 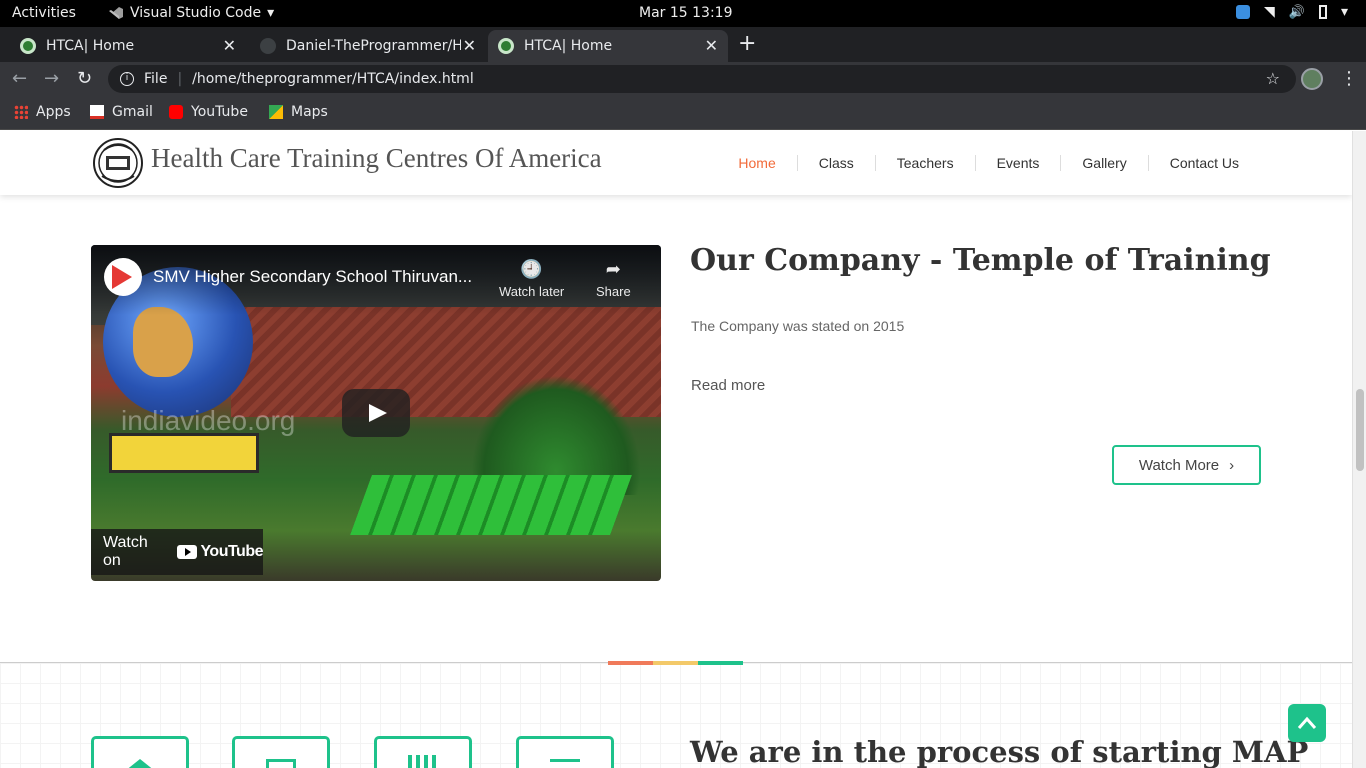 I want to click on tab-github: Daniel-TheProgrammer/H ✕, so click(x=368, y=46).